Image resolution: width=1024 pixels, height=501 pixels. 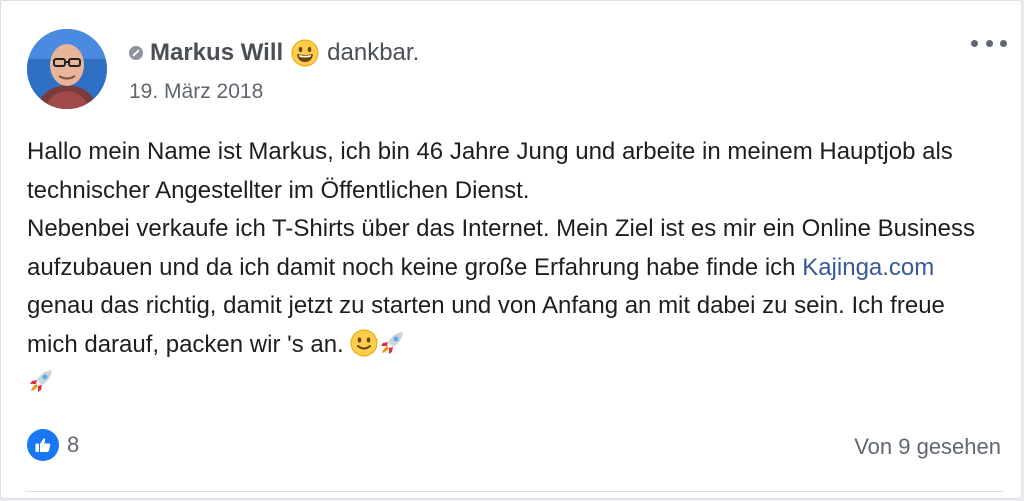 What do you see at coordinates (364, 343) in the screenshot?
I see `slightly-smiling-face-emoji-icon` at bounding box center [364, 343].